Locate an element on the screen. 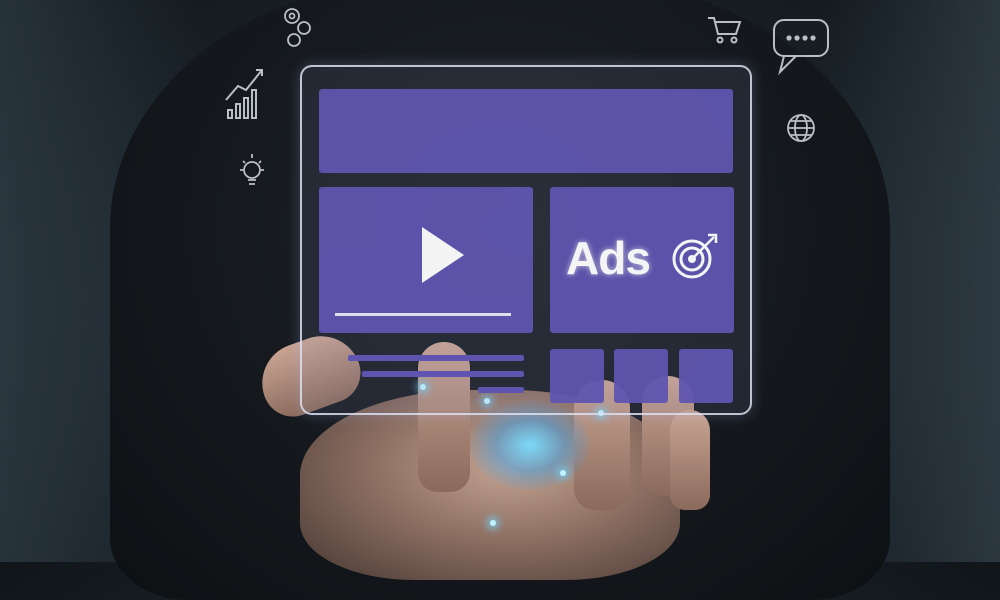 The image size is (1000, 600). globe-icon is located at coordinates (801, 128).